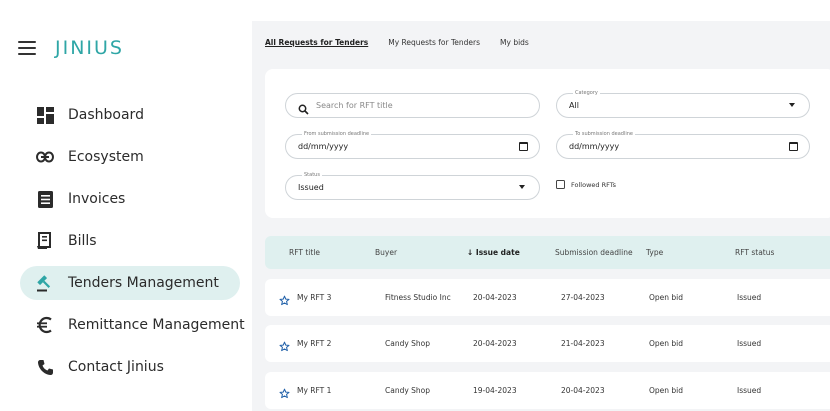  What do you see at coordinates (583, 343) in the screenshot?
I see `cell-submission-deadline: 21-04-2023` at bounding box center [583, 343].